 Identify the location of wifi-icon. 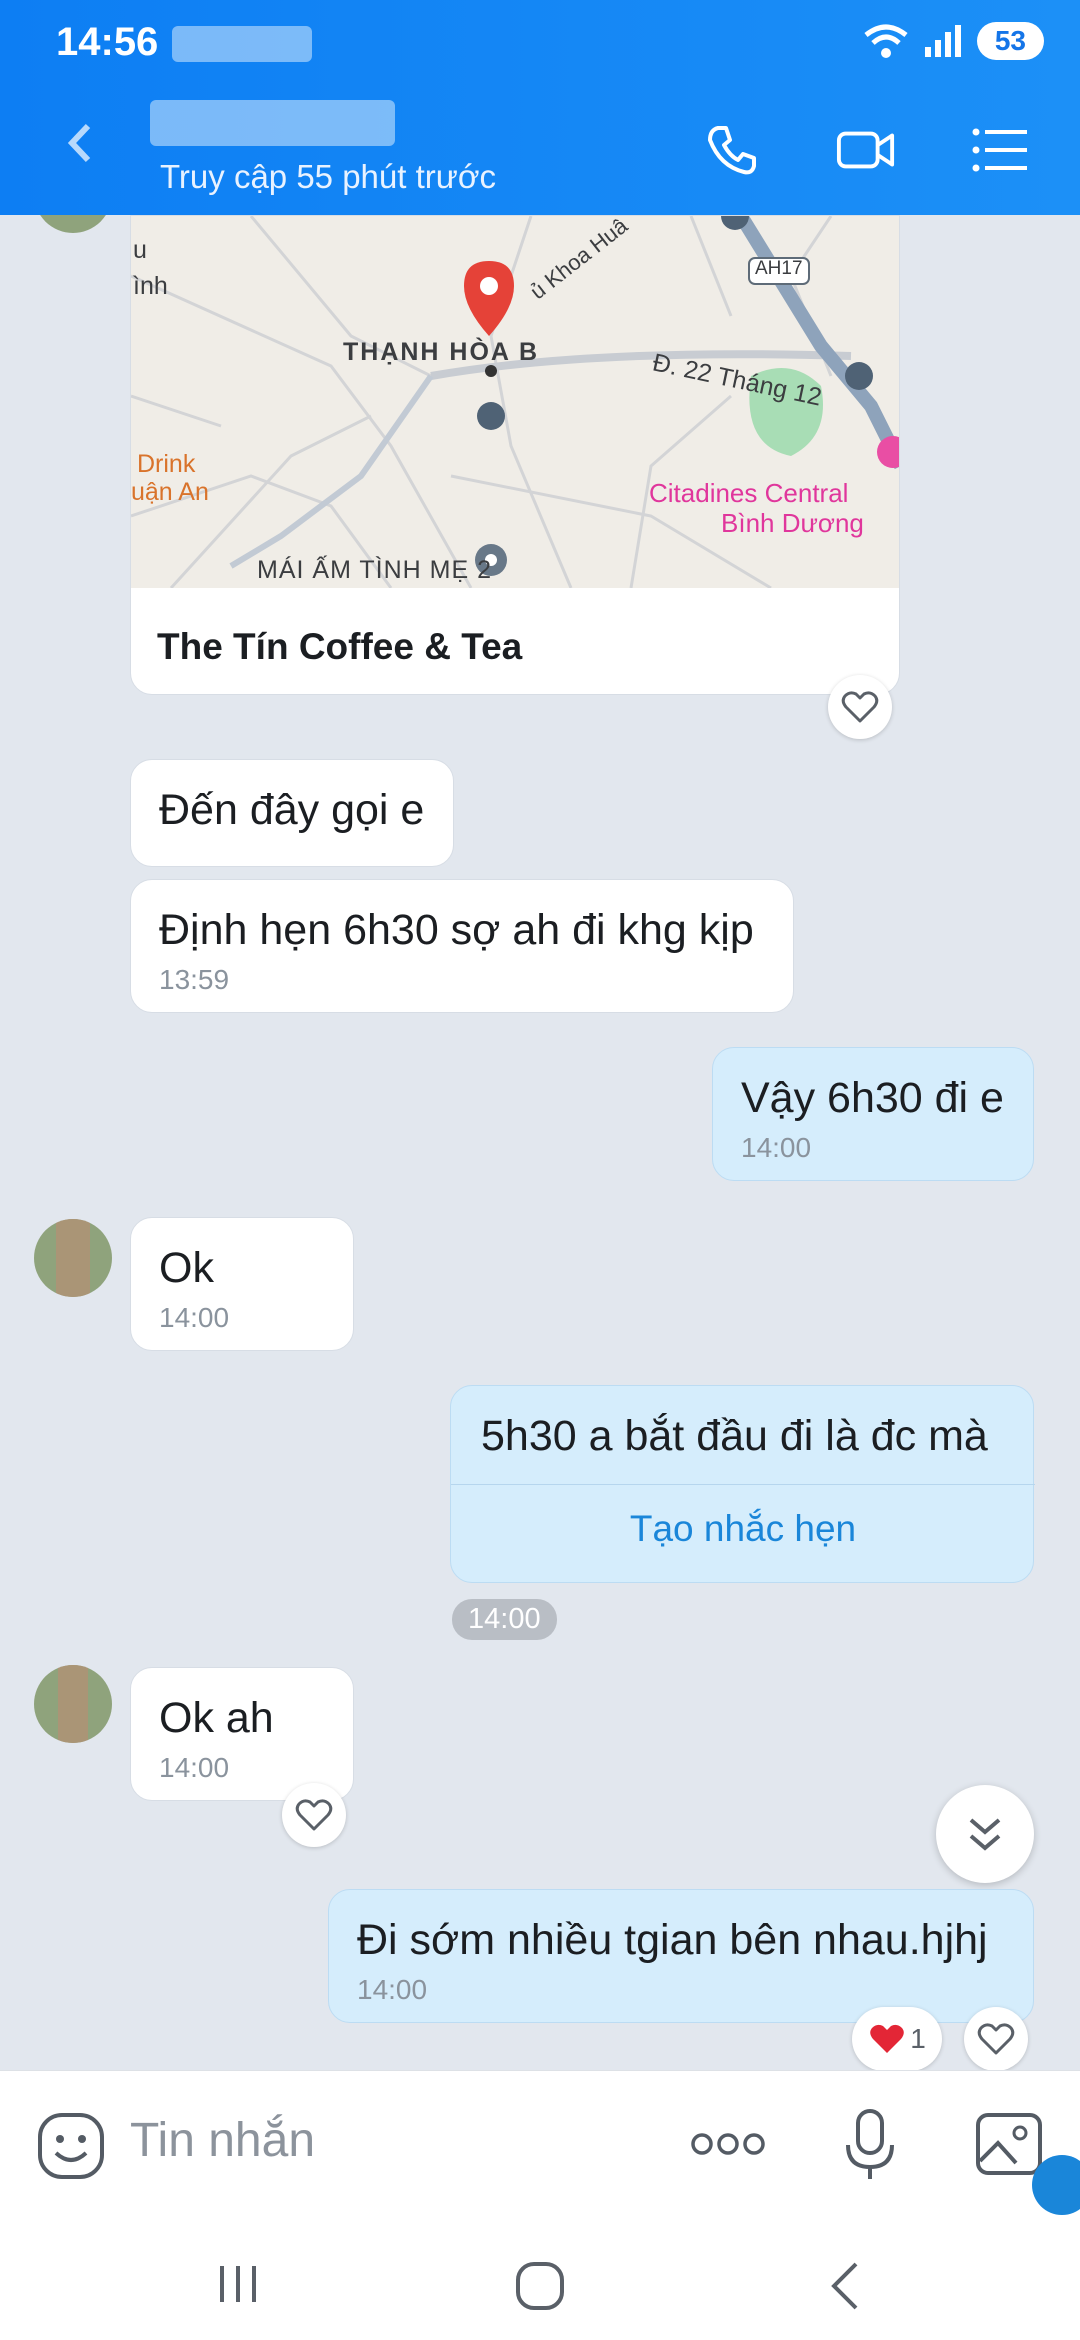
(886, 41).